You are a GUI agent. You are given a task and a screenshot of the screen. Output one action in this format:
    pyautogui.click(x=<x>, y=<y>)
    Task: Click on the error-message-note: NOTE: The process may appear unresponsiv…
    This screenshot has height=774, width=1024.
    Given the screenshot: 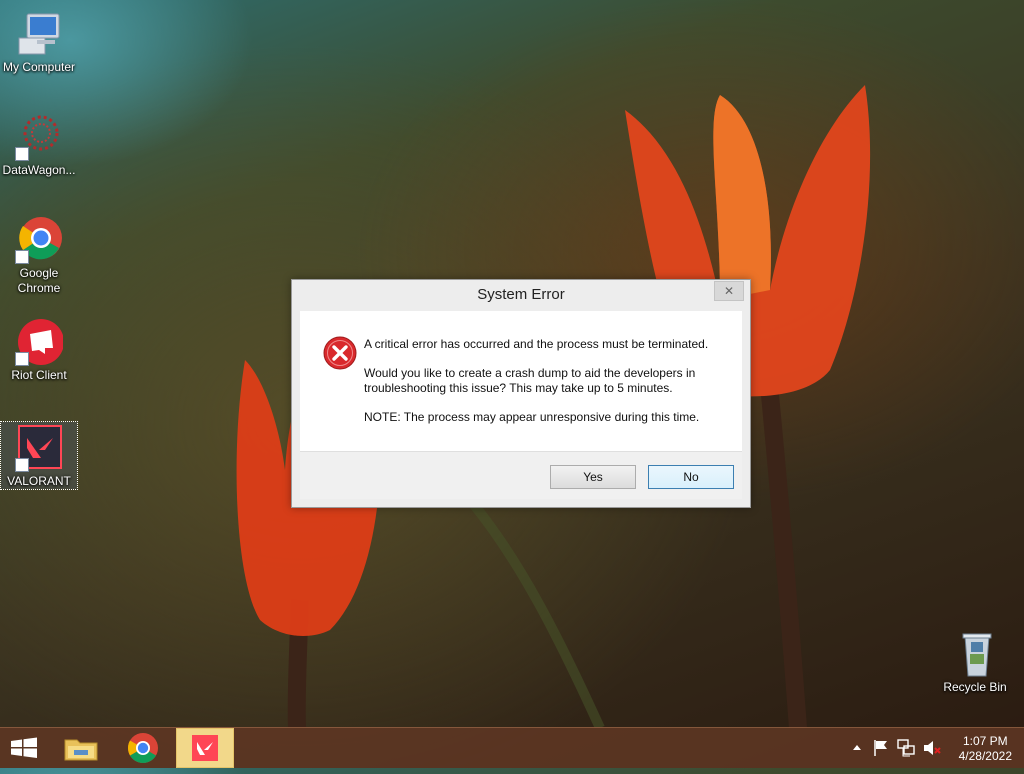 What is the action you would take?
    pyautogui.click(x=532, y=417)
    